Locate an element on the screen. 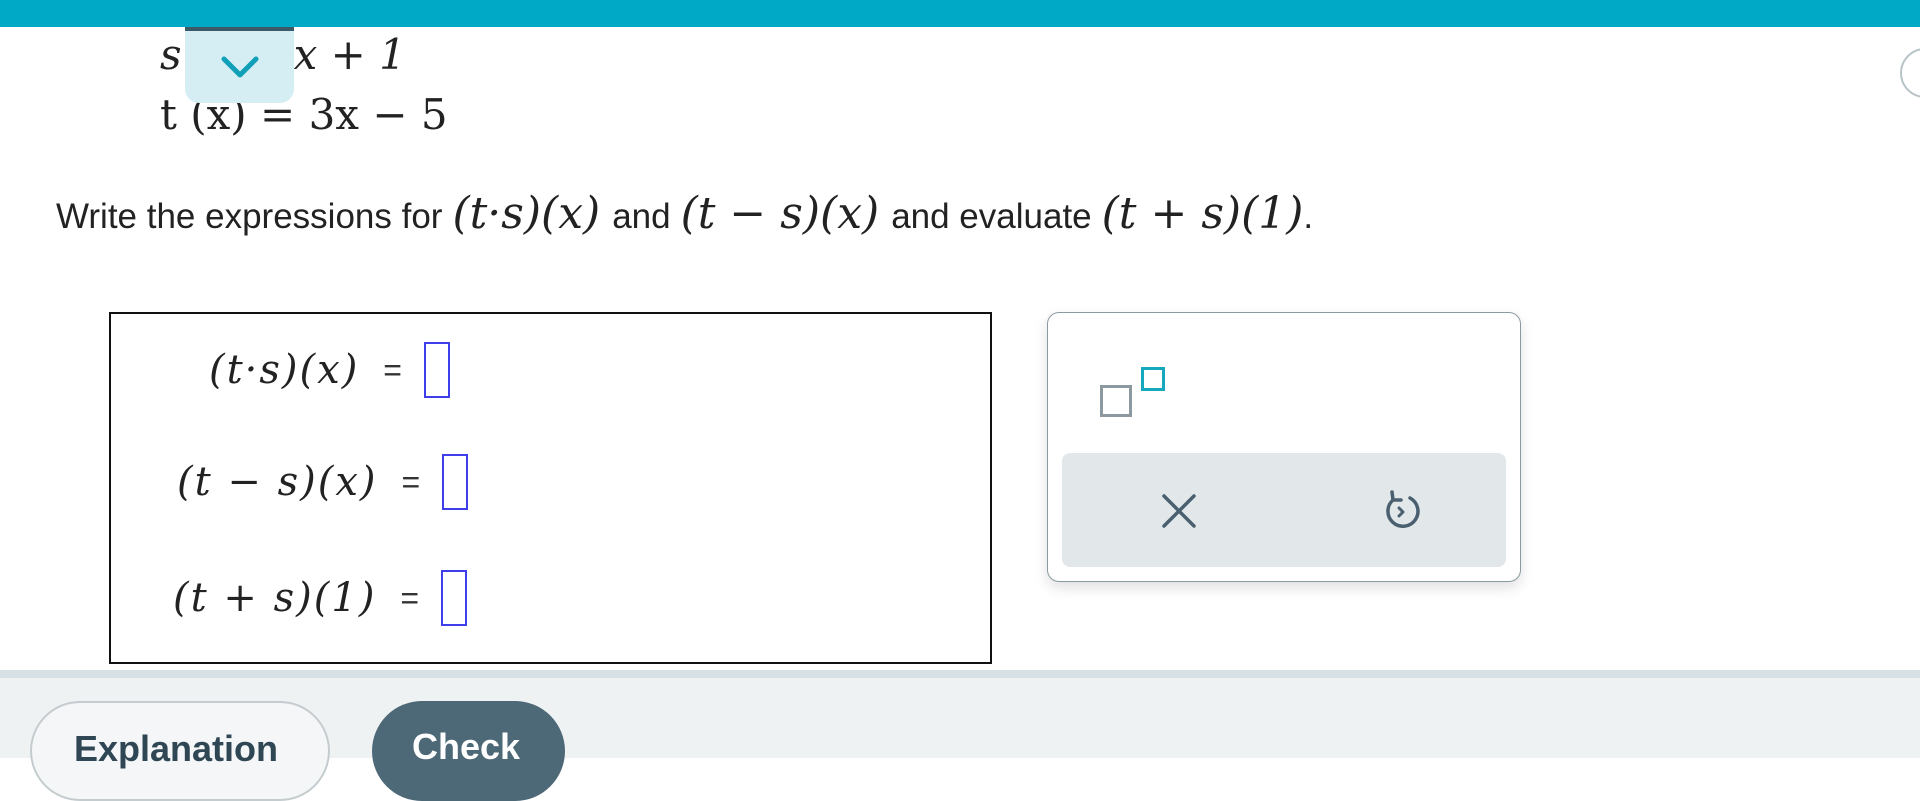 This screenshot has width=1920, height=801. answer-input-difference is located at coordinates (455, 482).